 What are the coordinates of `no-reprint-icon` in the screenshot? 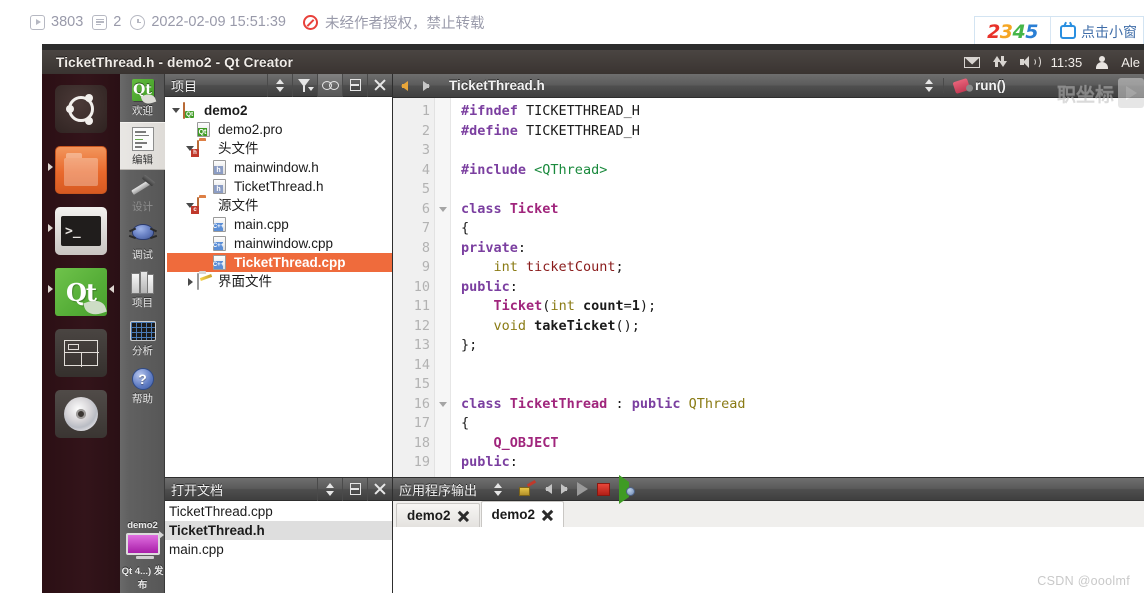 It's located at (310, 22).